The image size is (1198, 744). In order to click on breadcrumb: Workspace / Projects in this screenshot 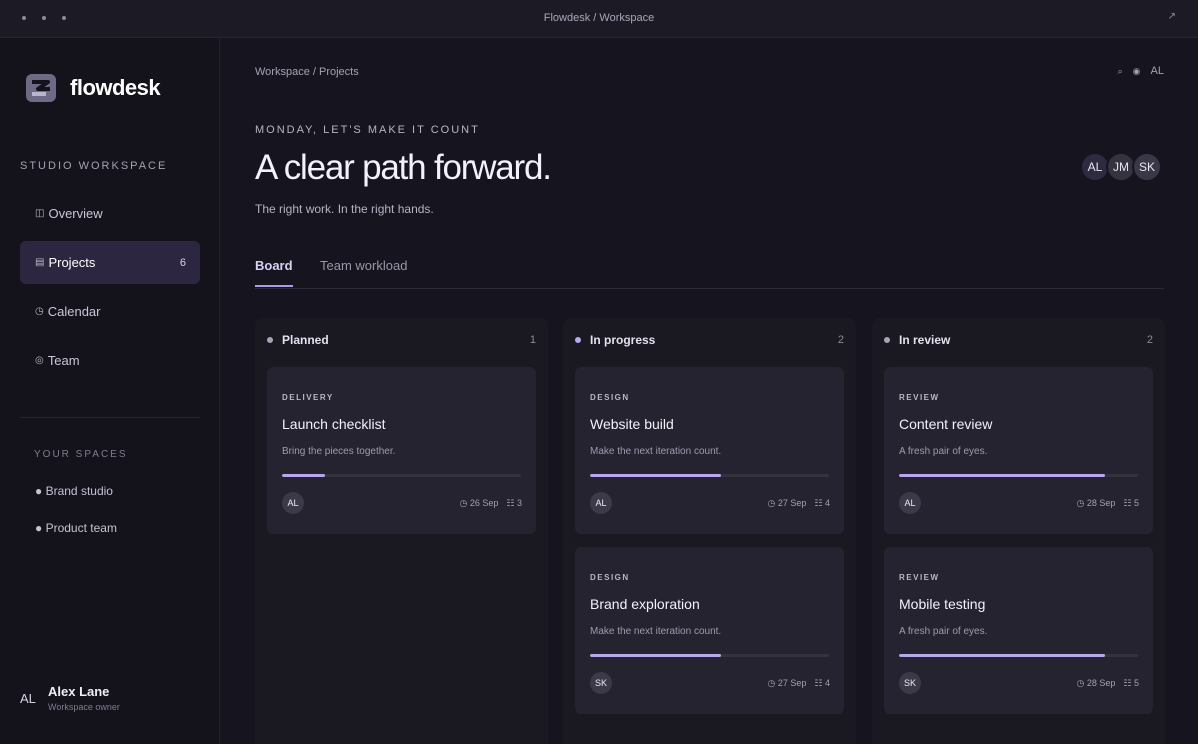, I will do `click(307, 72)`.